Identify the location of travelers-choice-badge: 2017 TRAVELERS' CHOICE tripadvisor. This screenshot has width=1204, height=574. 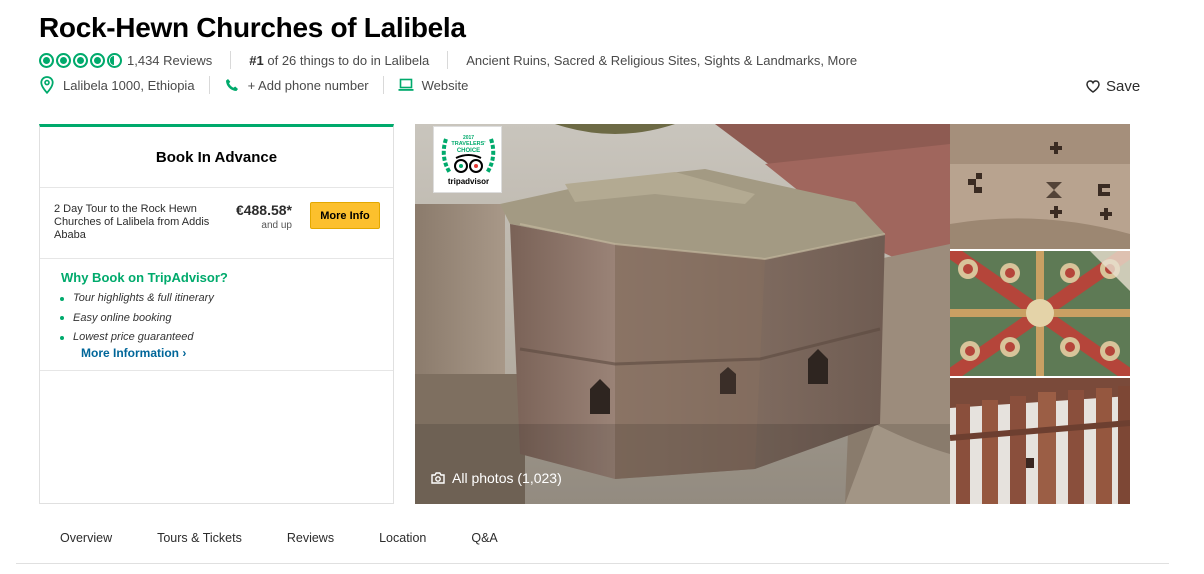
(467, 159).